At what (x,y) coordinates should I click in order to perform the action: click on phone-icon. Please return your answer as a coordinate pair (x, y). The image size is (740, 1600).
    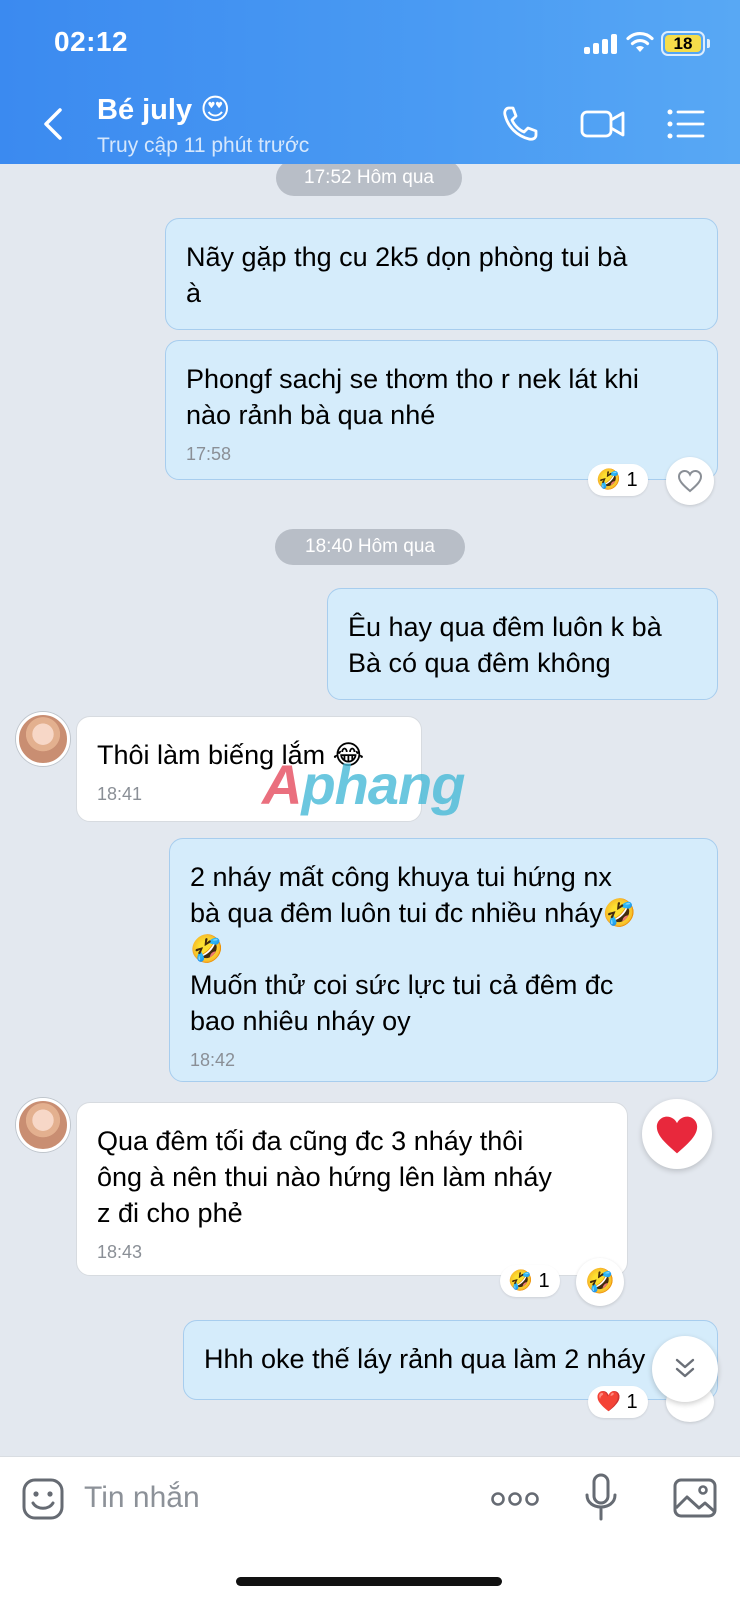
    Looking at the image, I should click on (520, 124).